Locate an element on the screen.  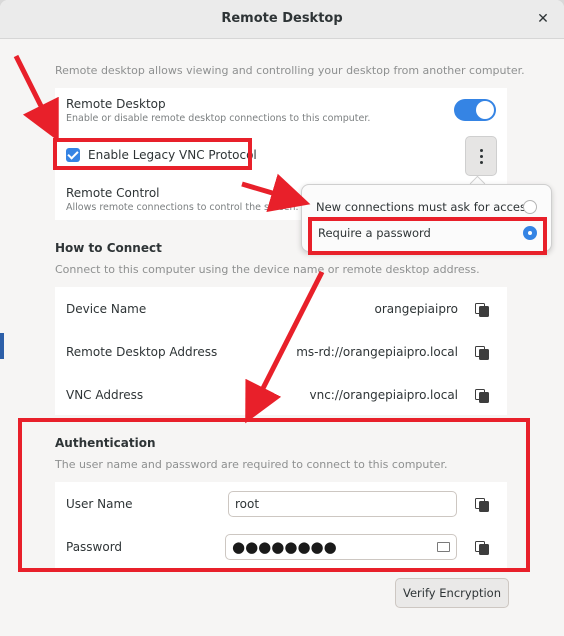
arrow-to-auth is located at coordinates (285, 347).